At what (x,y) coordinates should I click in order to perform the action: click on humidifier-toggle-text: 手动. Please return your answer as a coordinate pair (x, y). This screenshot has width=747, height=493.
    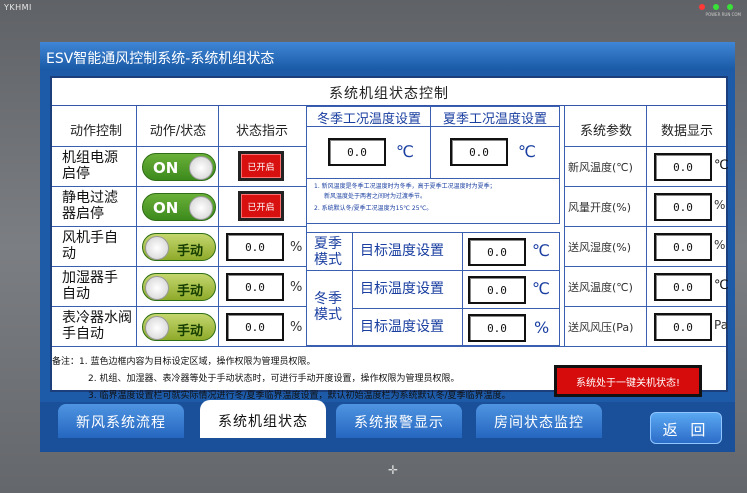
    Looking at the image, I should click on (190, 291).